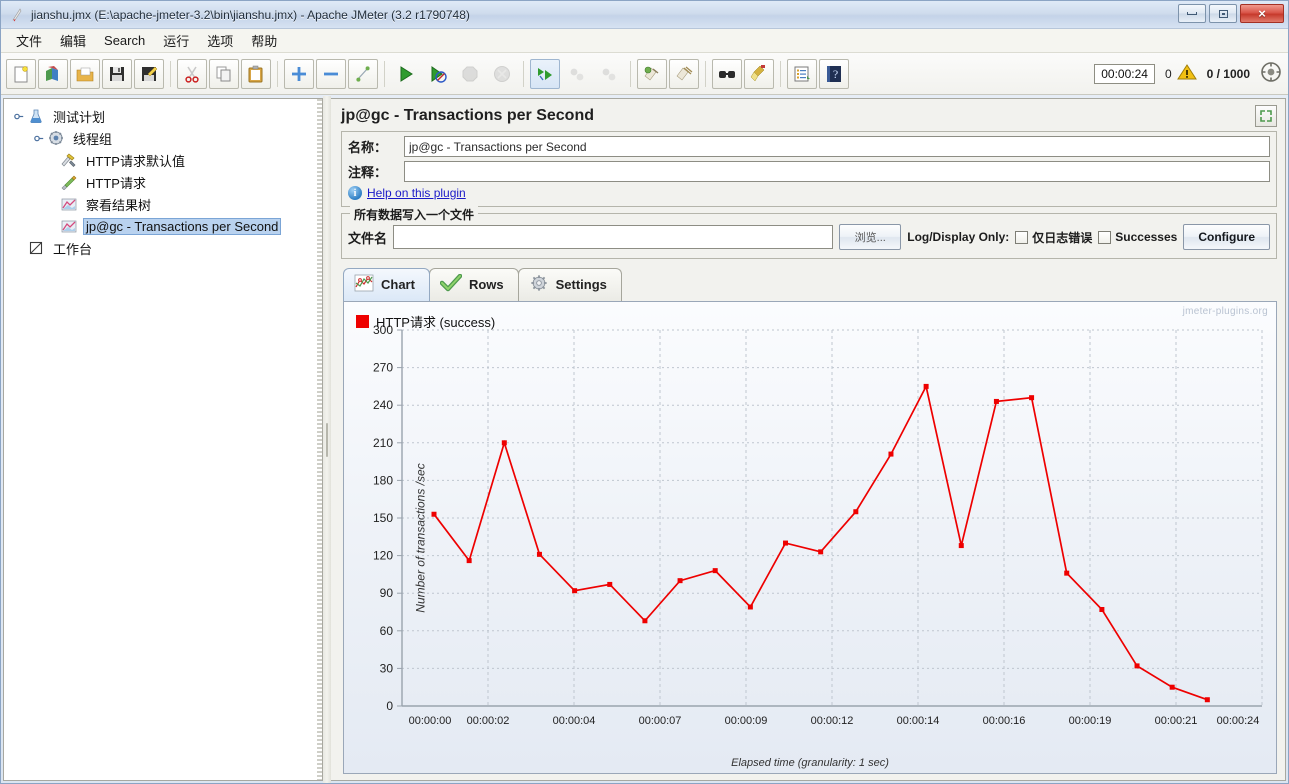 This screenshot has width=1289, height=784. I want to click on tab-settings: Settings, so click(569, 284).